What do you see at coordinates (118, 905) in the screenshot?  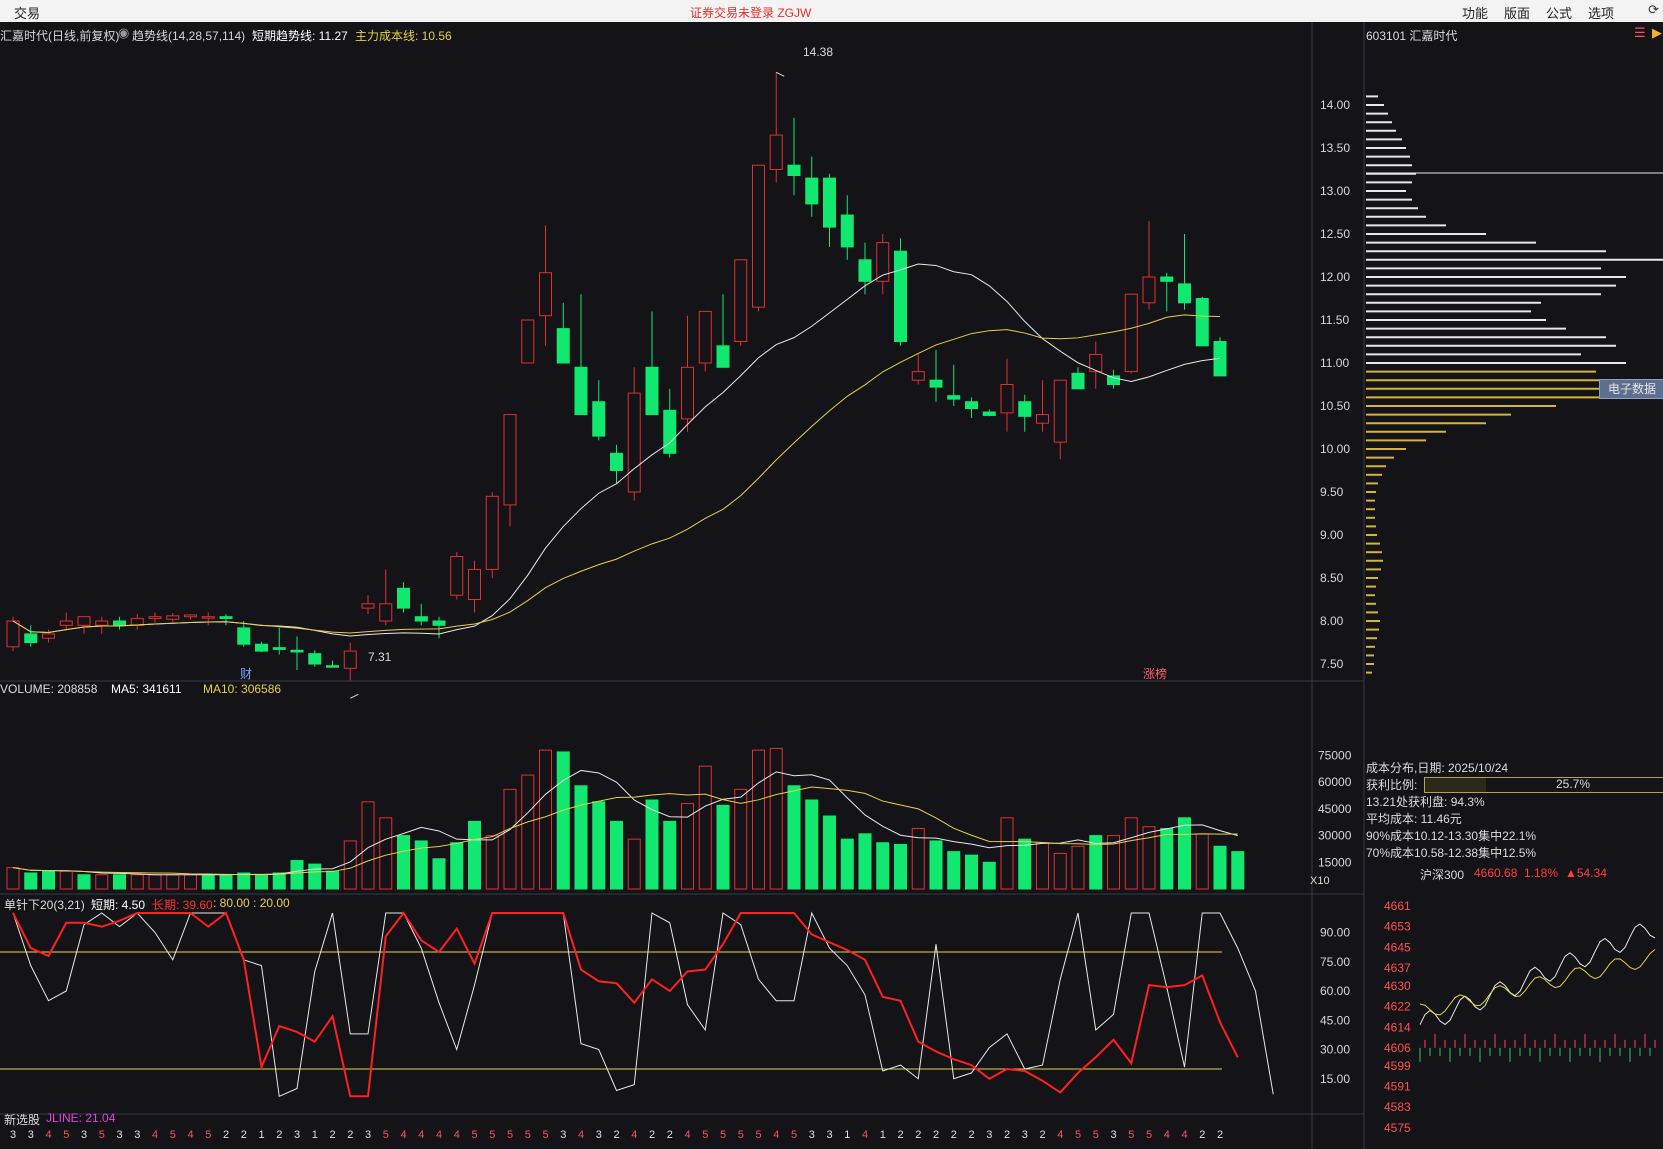 I see `oscillator-short: 短期: 4.50` at bounding box center [118, 905].